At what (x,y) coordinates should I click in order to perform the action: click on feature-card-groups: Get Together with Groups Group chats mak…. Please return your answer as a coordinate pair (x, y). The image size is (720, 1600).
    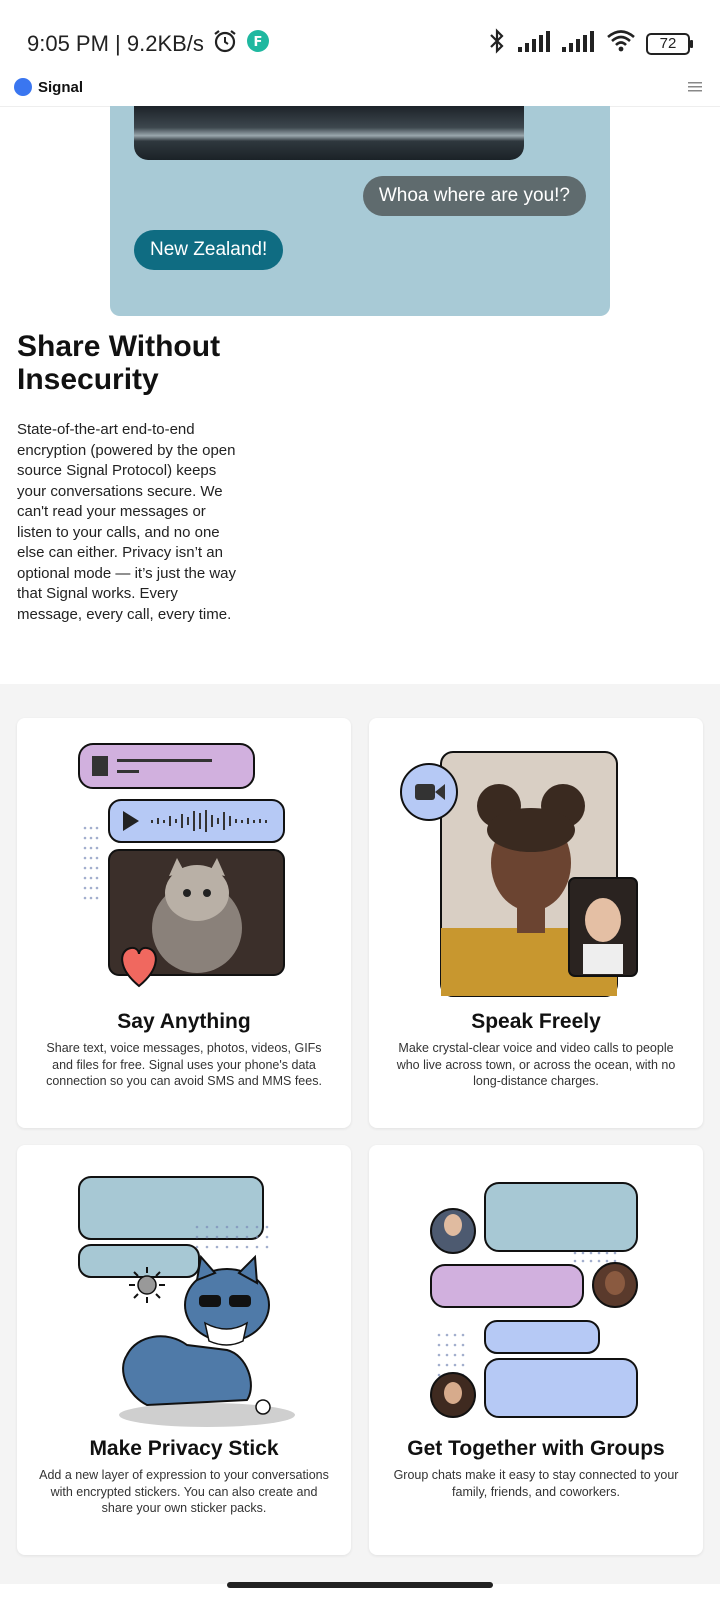
    Looking at the image, I should click on (536, 1350).